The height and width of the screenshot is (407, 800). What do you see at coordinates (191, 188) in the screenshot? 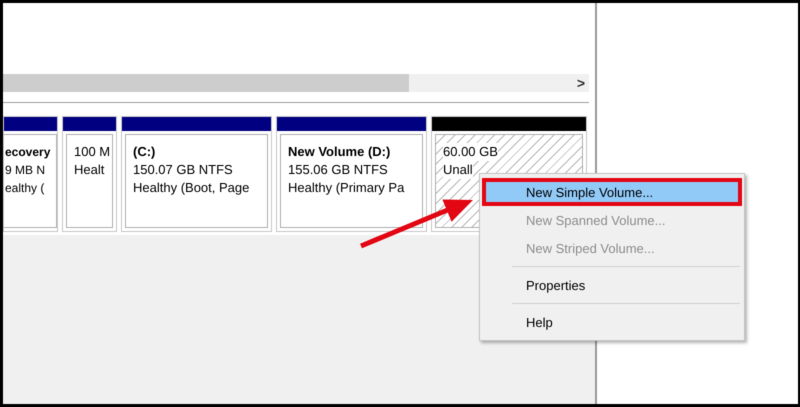
I see `partition-label: Healthy (Boot, Page` at bounding box center [191, 188].